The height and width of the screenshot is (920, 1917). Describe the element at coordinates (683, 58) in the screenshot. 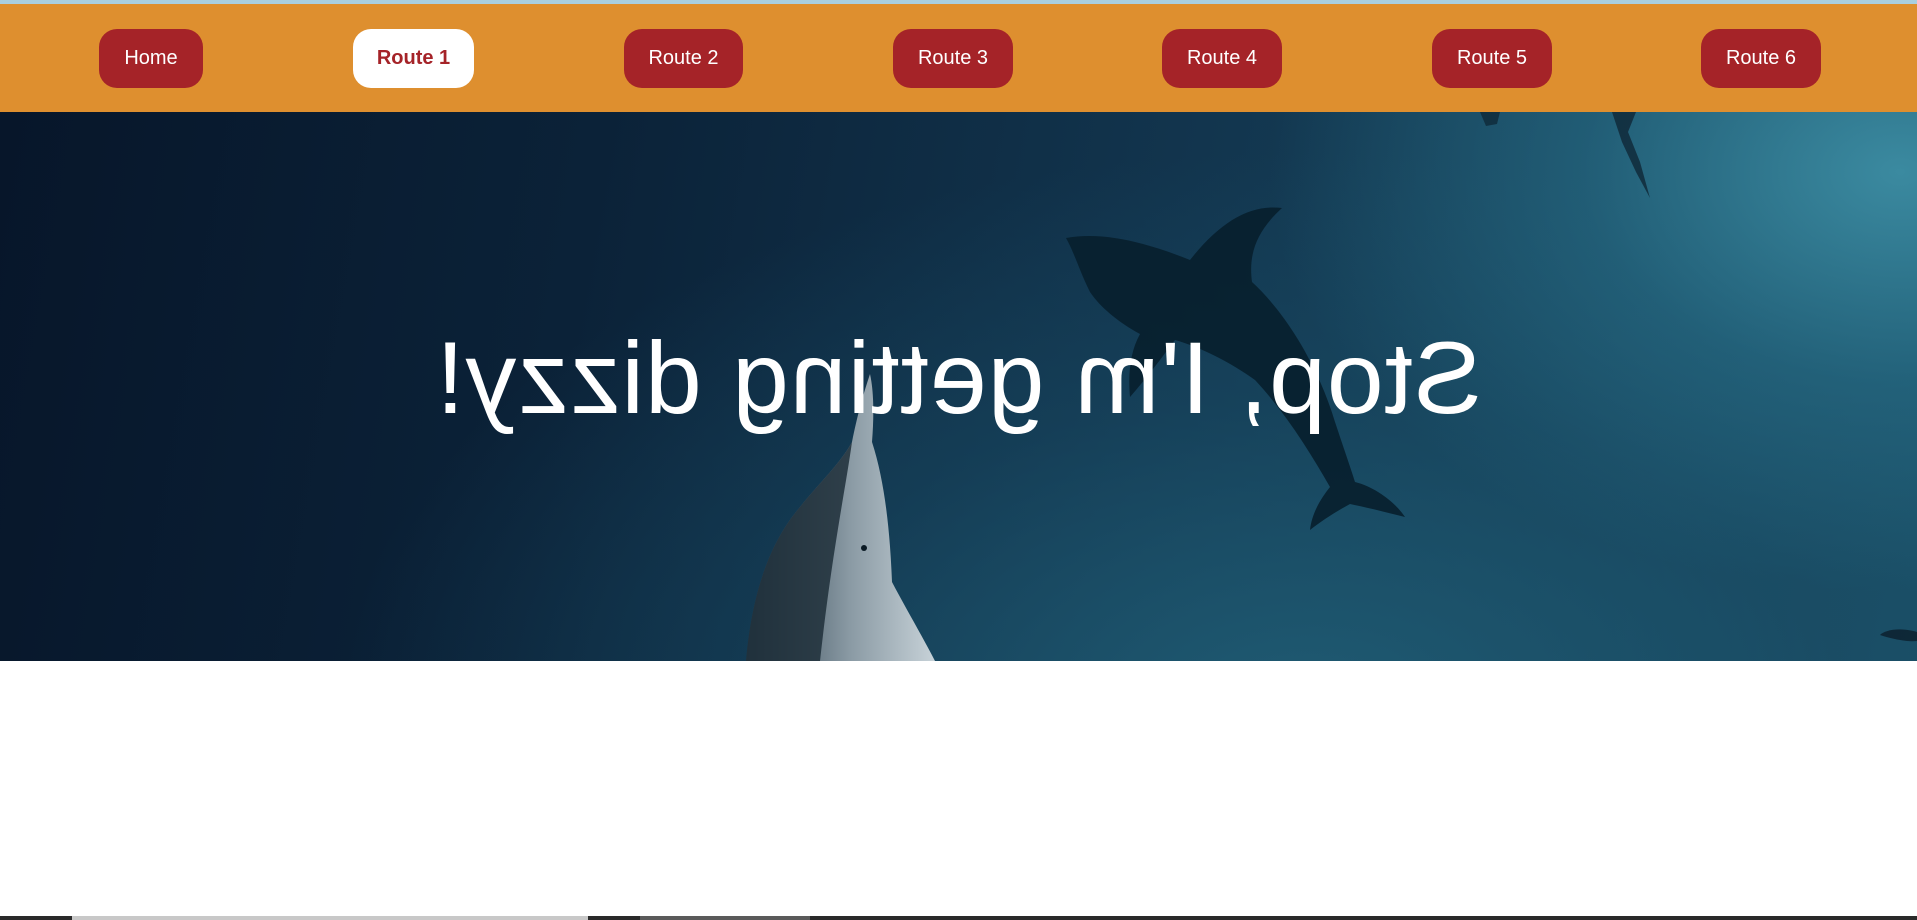

I see `nav-route-2-button: Route 2` at that location.